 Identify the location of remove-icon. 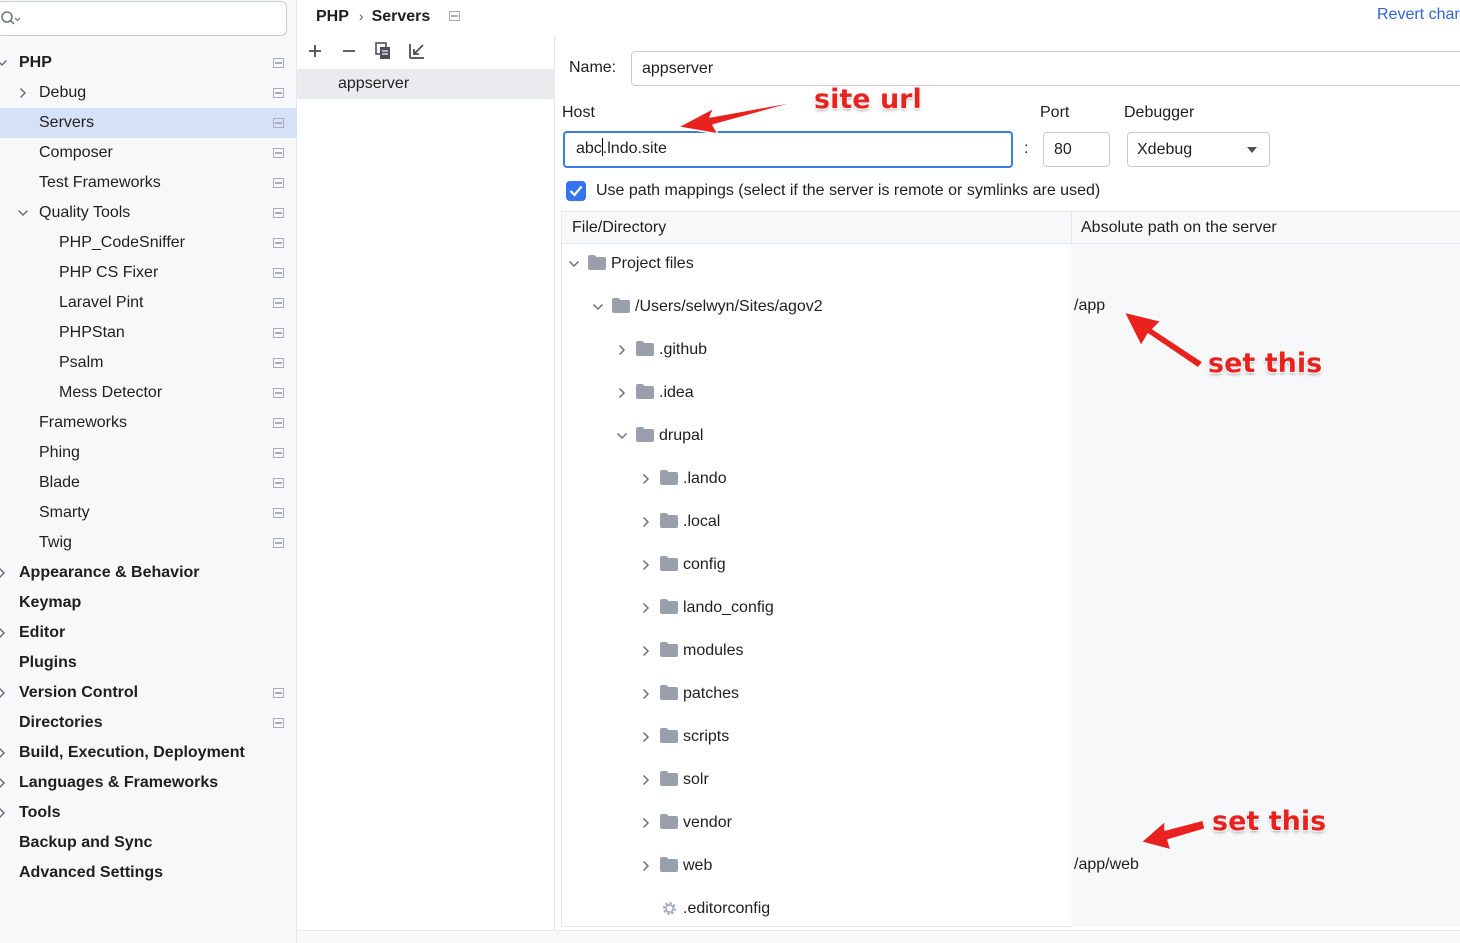
(349, 51).